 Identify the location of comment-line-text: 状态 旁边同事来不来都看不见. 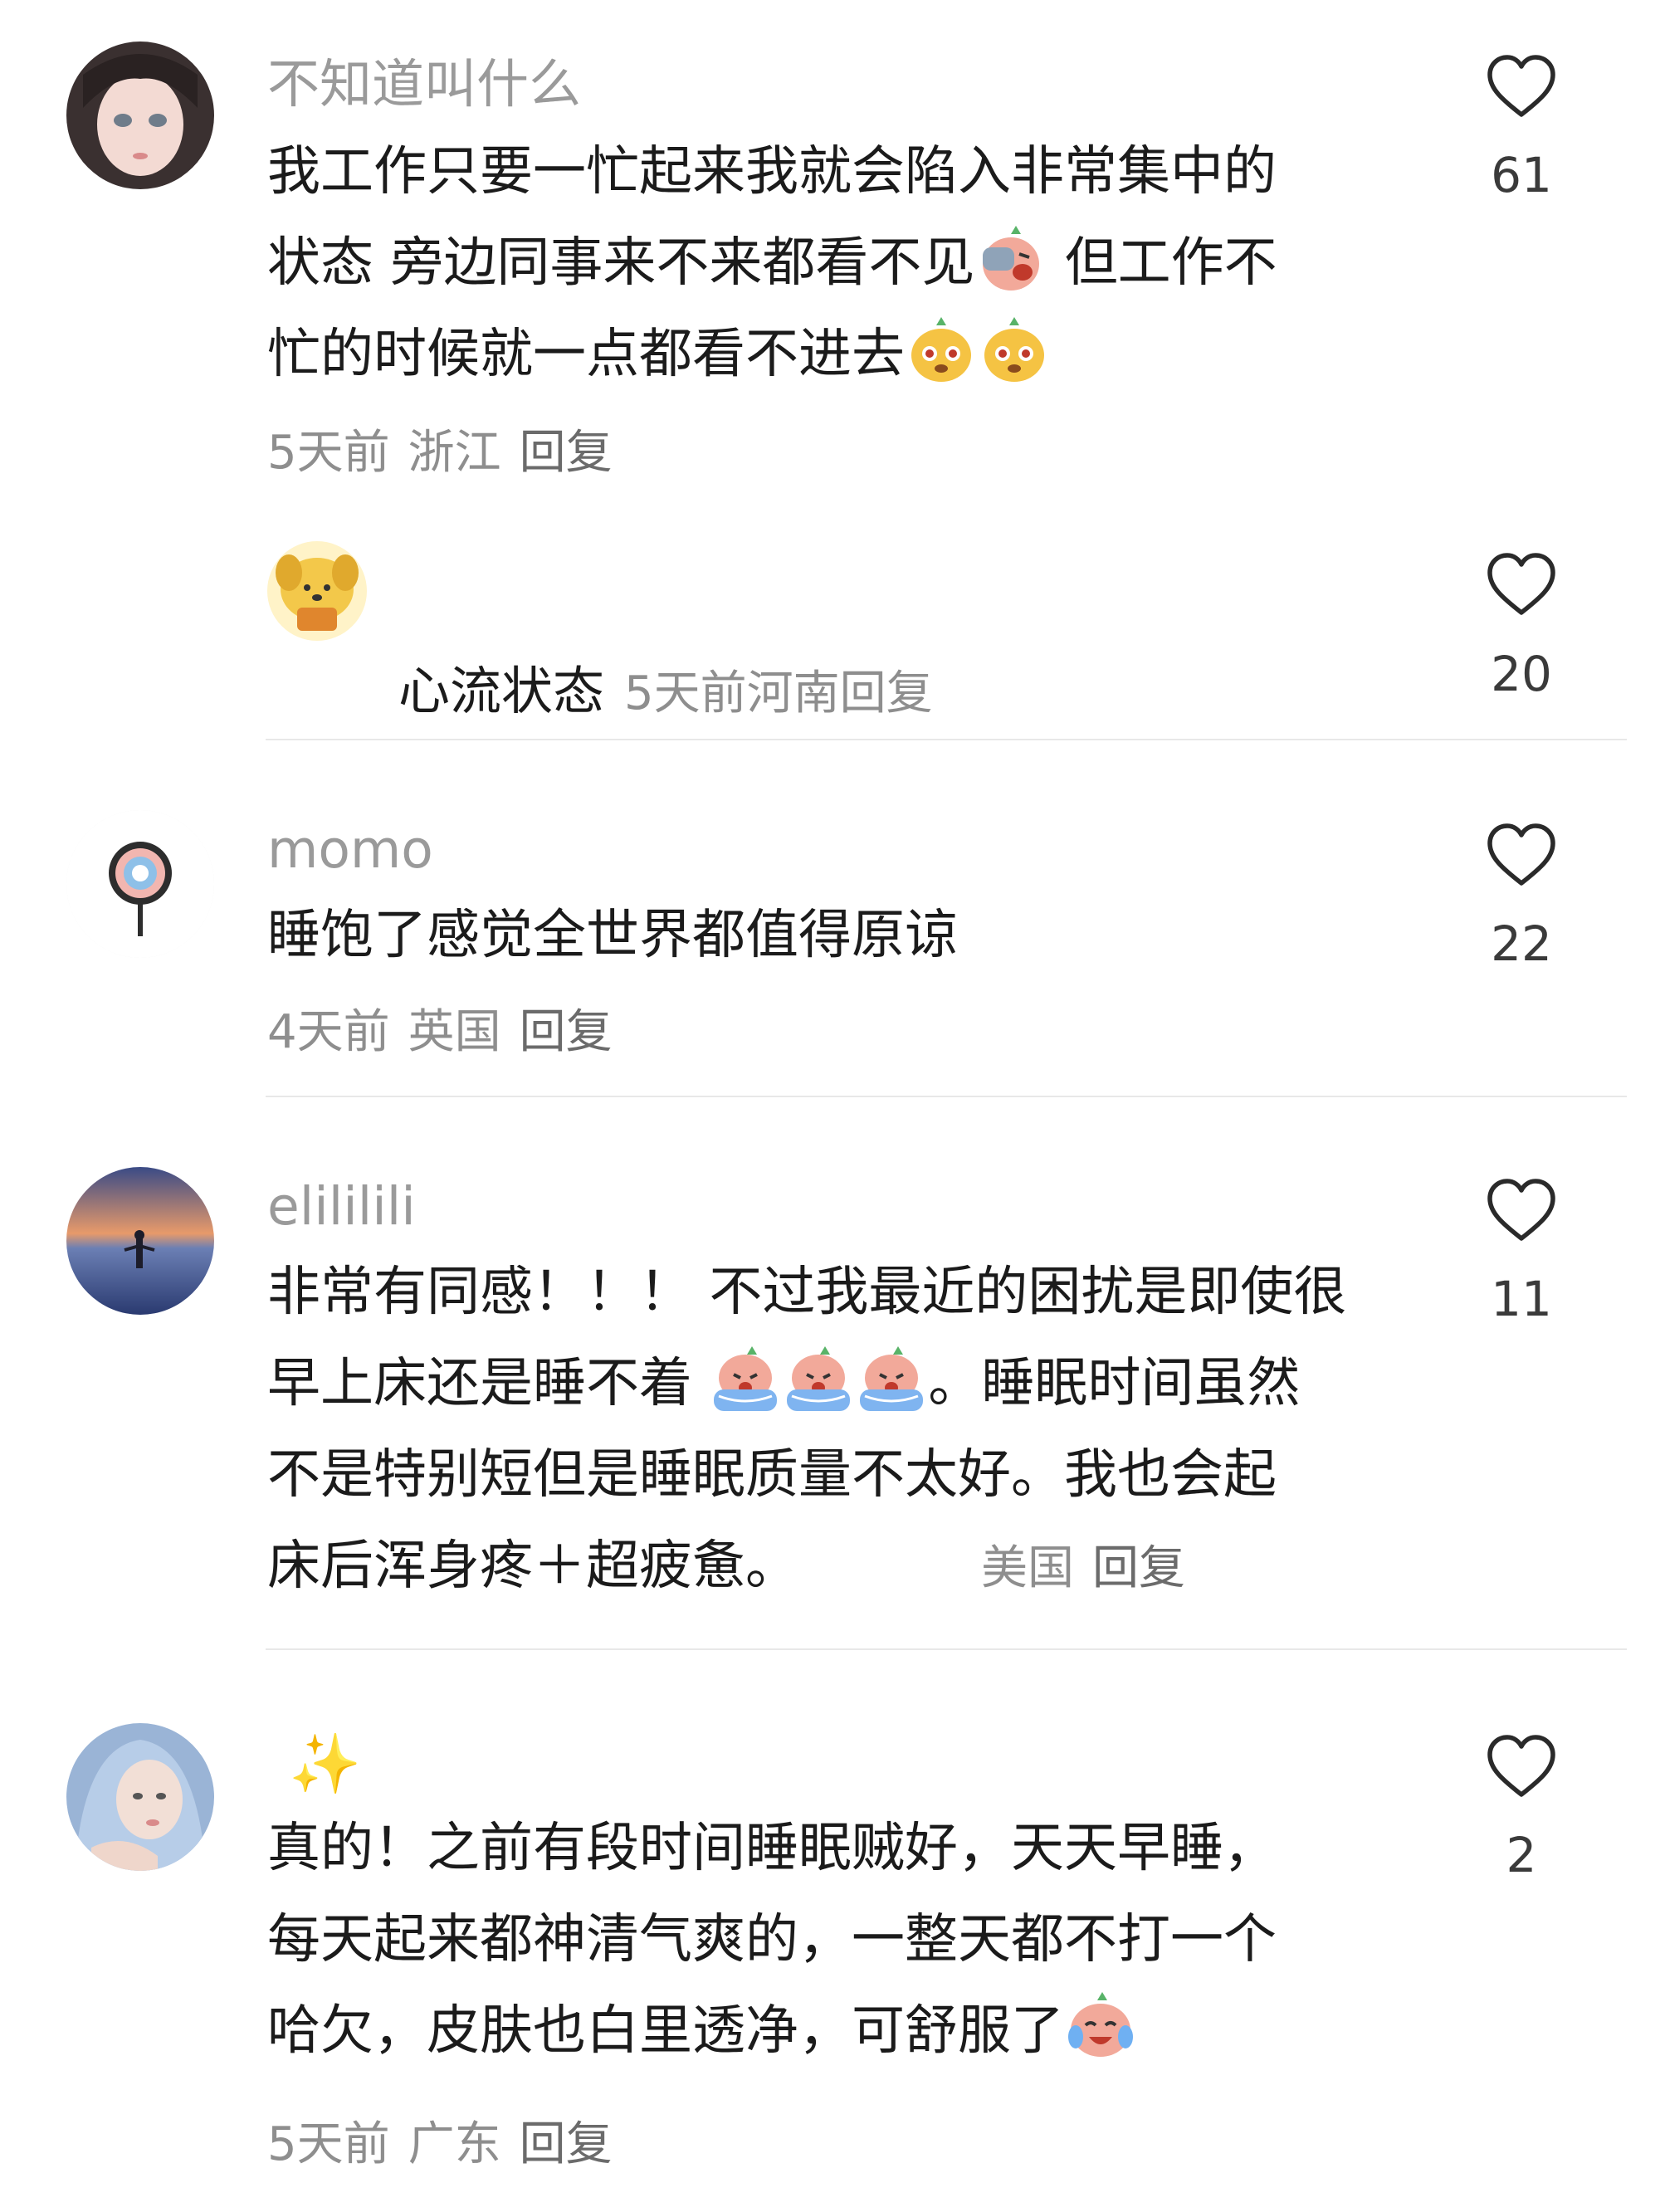
(621, 263).